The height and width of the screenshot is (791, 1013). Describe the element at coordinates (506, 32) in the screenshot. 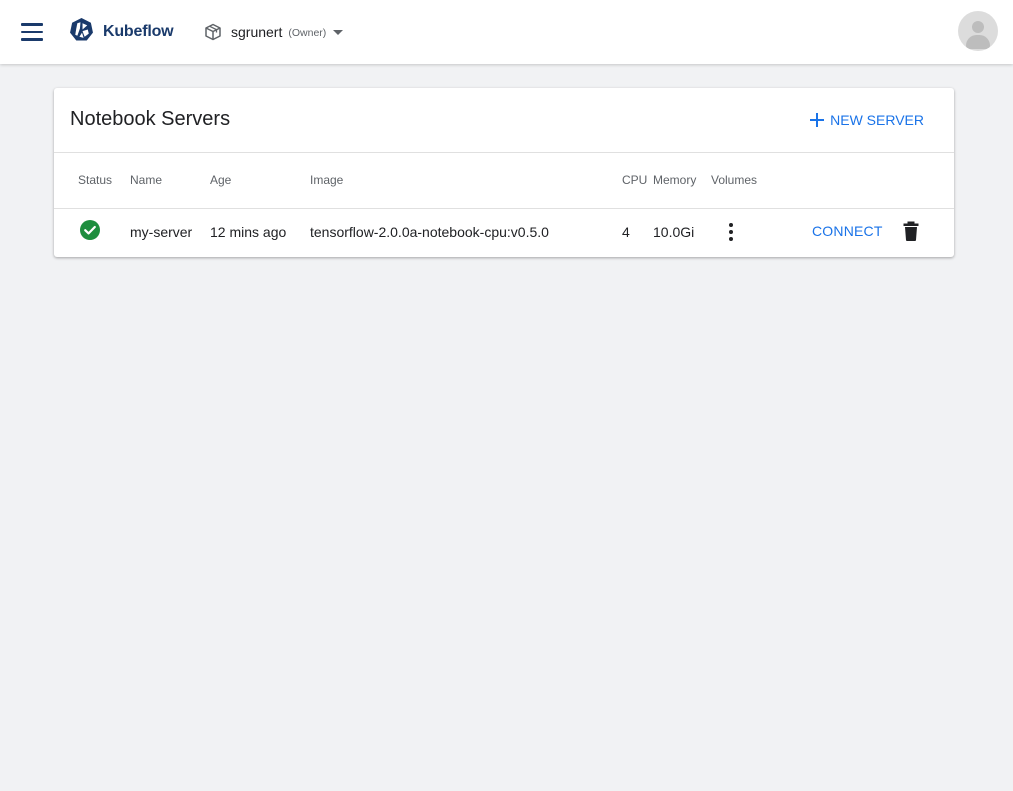

I see `top-app-bar: Kubeflow sgrunert (Owner)` at that location.